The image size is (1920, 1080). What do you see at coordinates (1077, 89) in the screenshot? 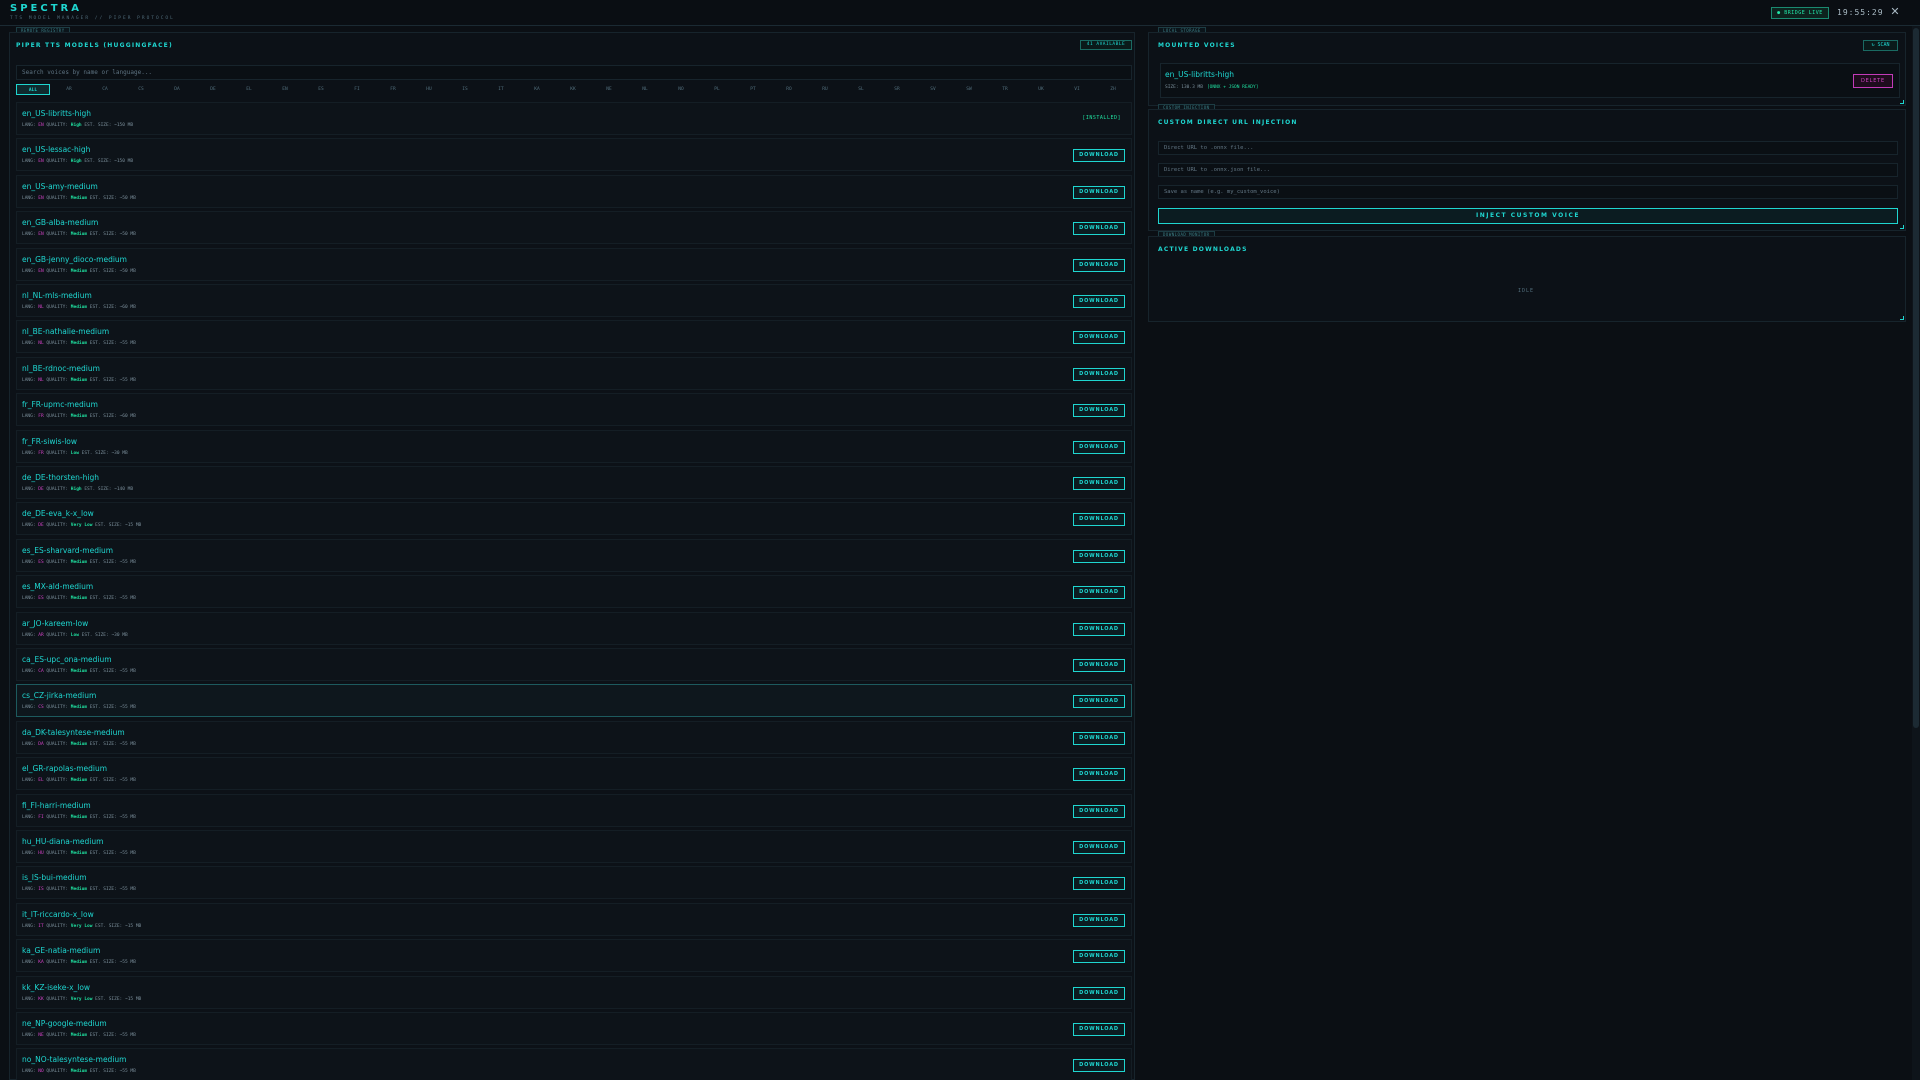
I see `lang-filter-vi: VI` at bounding box center [1077, 89].